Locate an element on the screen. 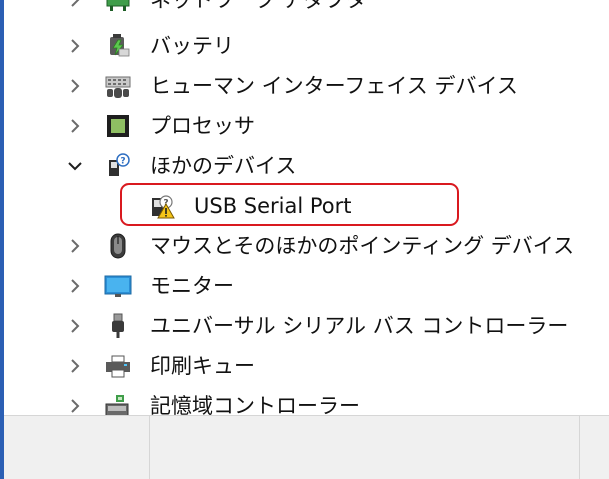 This screenshot has height=479, width=609. tree-item-label: ヒューマン インターフェイス デバイス is located at coordinates (334, 86).